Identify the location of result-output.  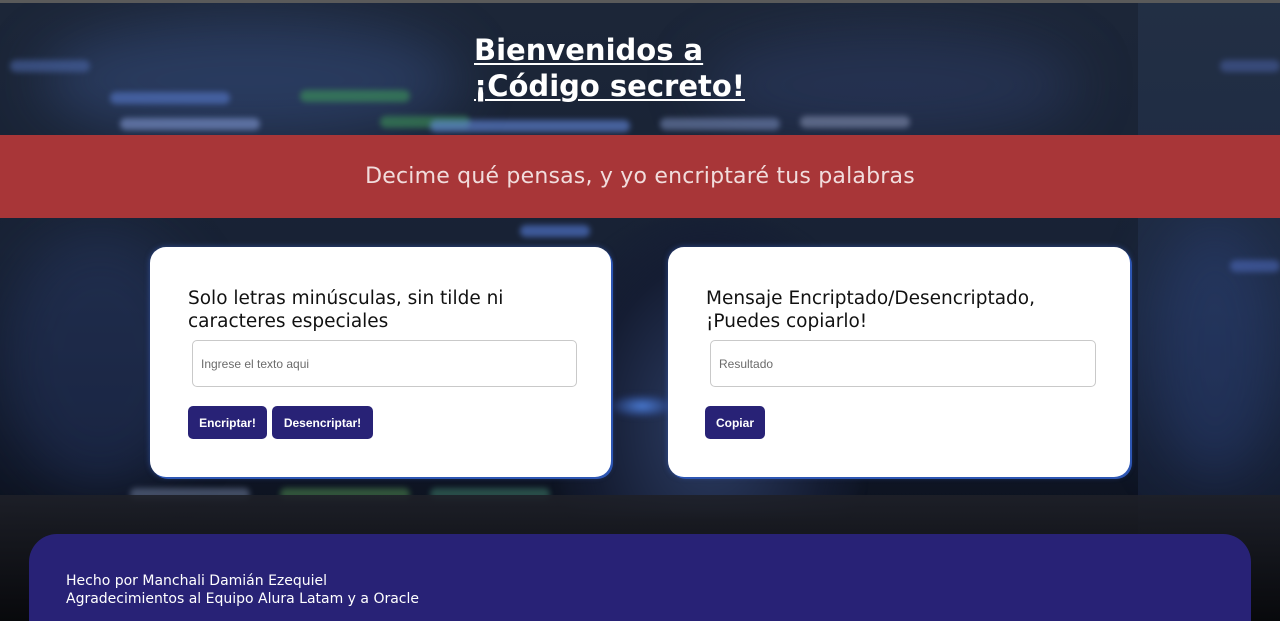
(903, 363).